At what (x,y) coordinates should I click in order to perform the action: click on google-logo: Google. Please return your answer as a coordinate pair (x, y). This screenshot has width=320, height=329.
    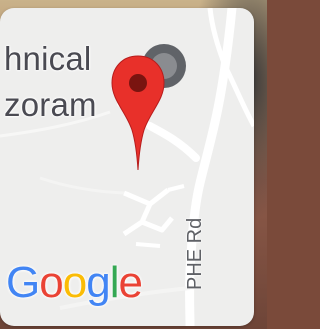
    Looking at the image, I should click on (74, 283).